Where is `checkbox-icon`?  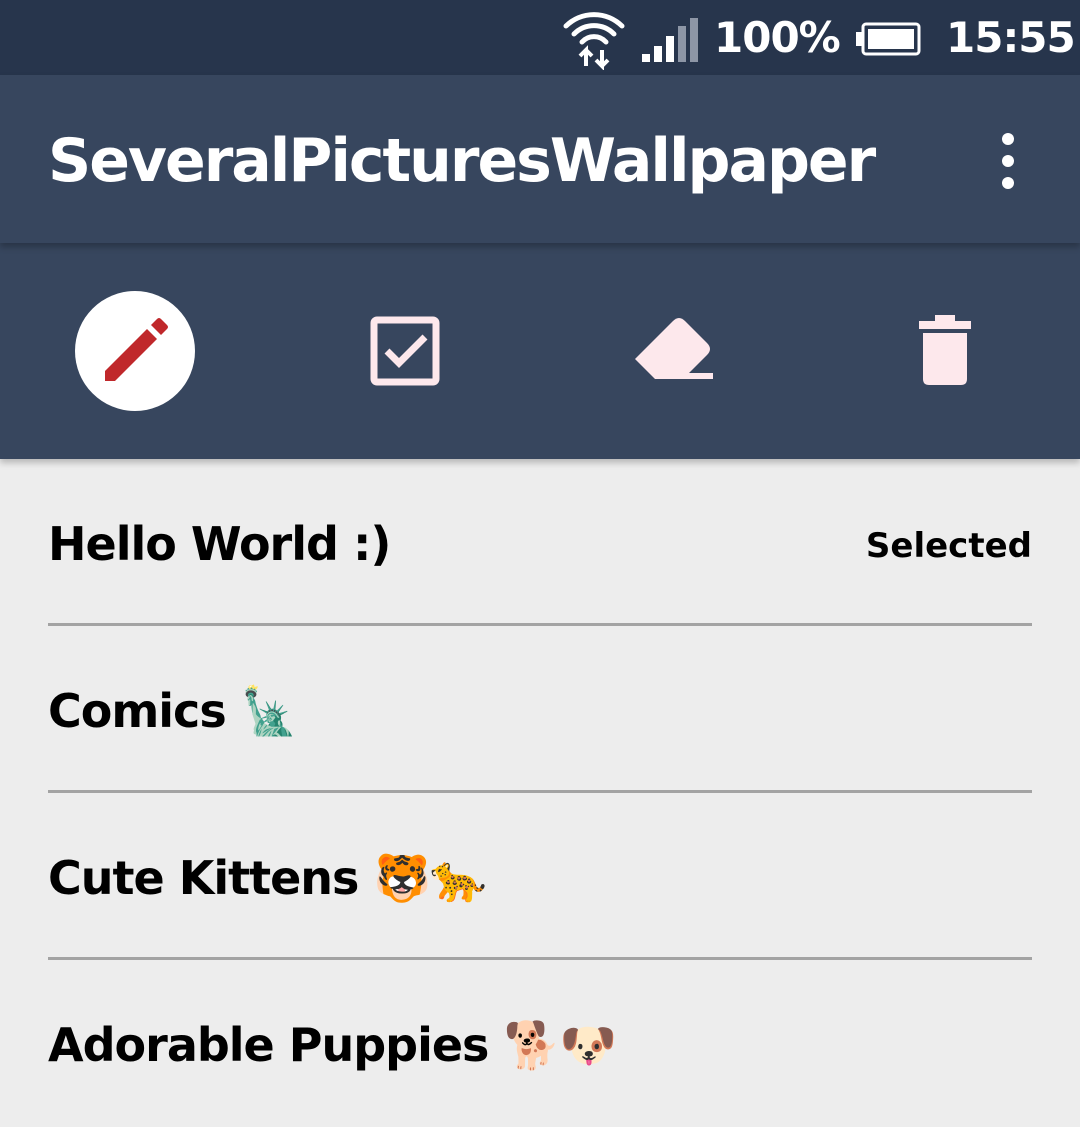
checkbox-icon is located at coordinates (405, 351).